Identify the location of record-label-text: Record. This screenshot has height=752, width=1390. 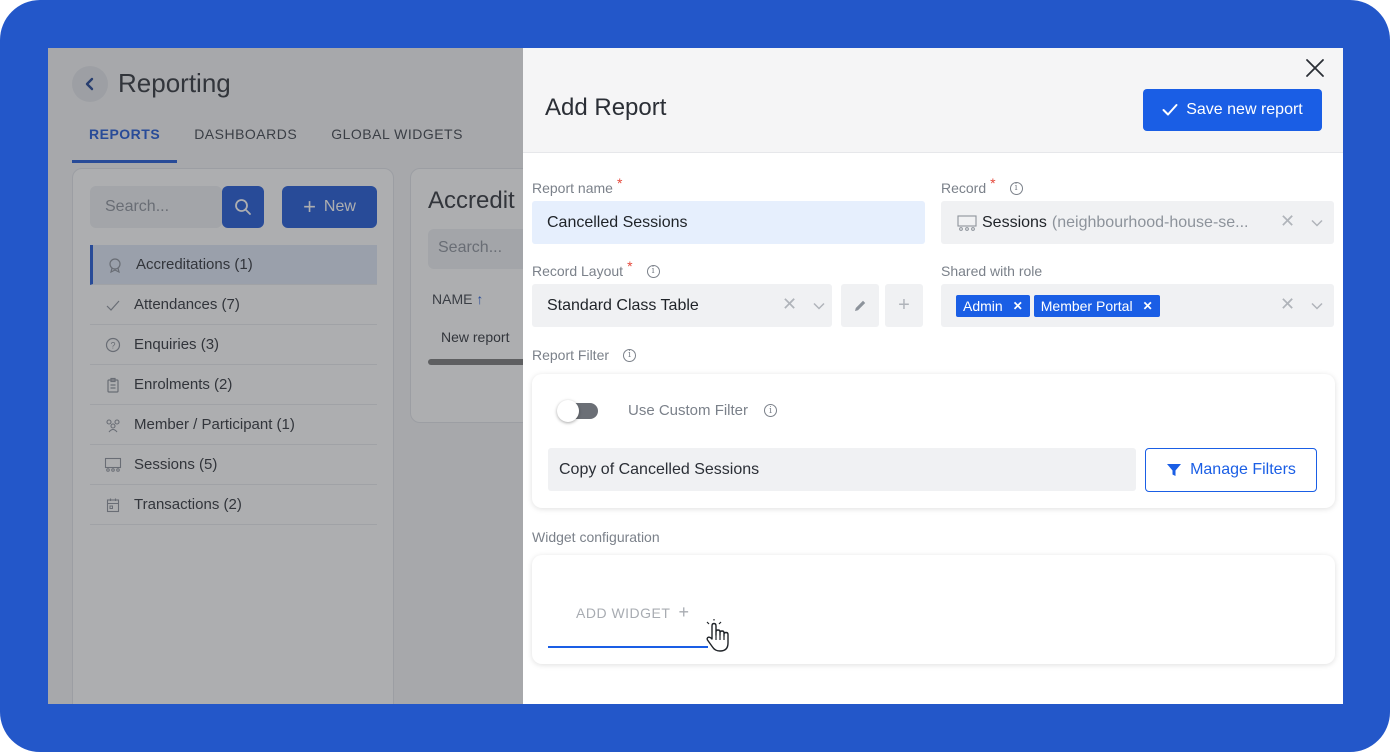
(964, 188).